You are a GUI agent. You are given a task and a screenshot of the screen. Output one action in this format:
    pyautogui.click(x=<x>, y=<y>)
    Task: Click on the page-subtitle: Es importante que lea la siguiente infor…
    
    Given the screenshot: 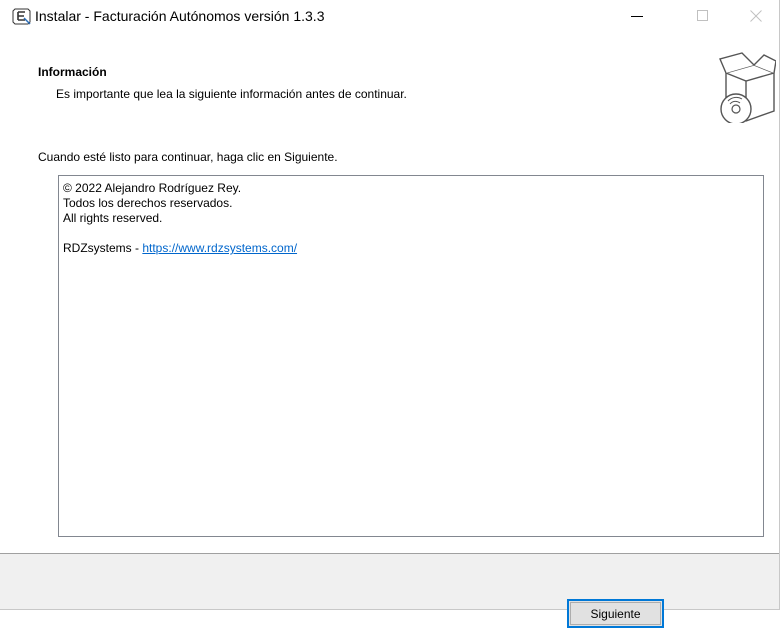 What is the action you would take?
    pyautogui.click(x=231, y=94)
    